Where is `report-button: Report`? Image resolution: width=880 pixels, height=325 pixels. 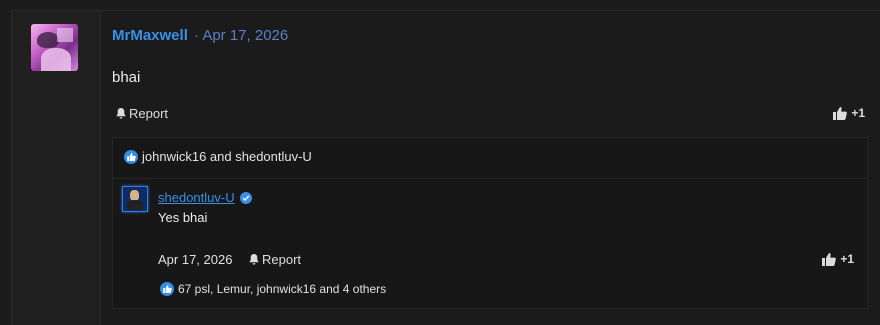
report-button: Report is located at coordinates (141, 113).